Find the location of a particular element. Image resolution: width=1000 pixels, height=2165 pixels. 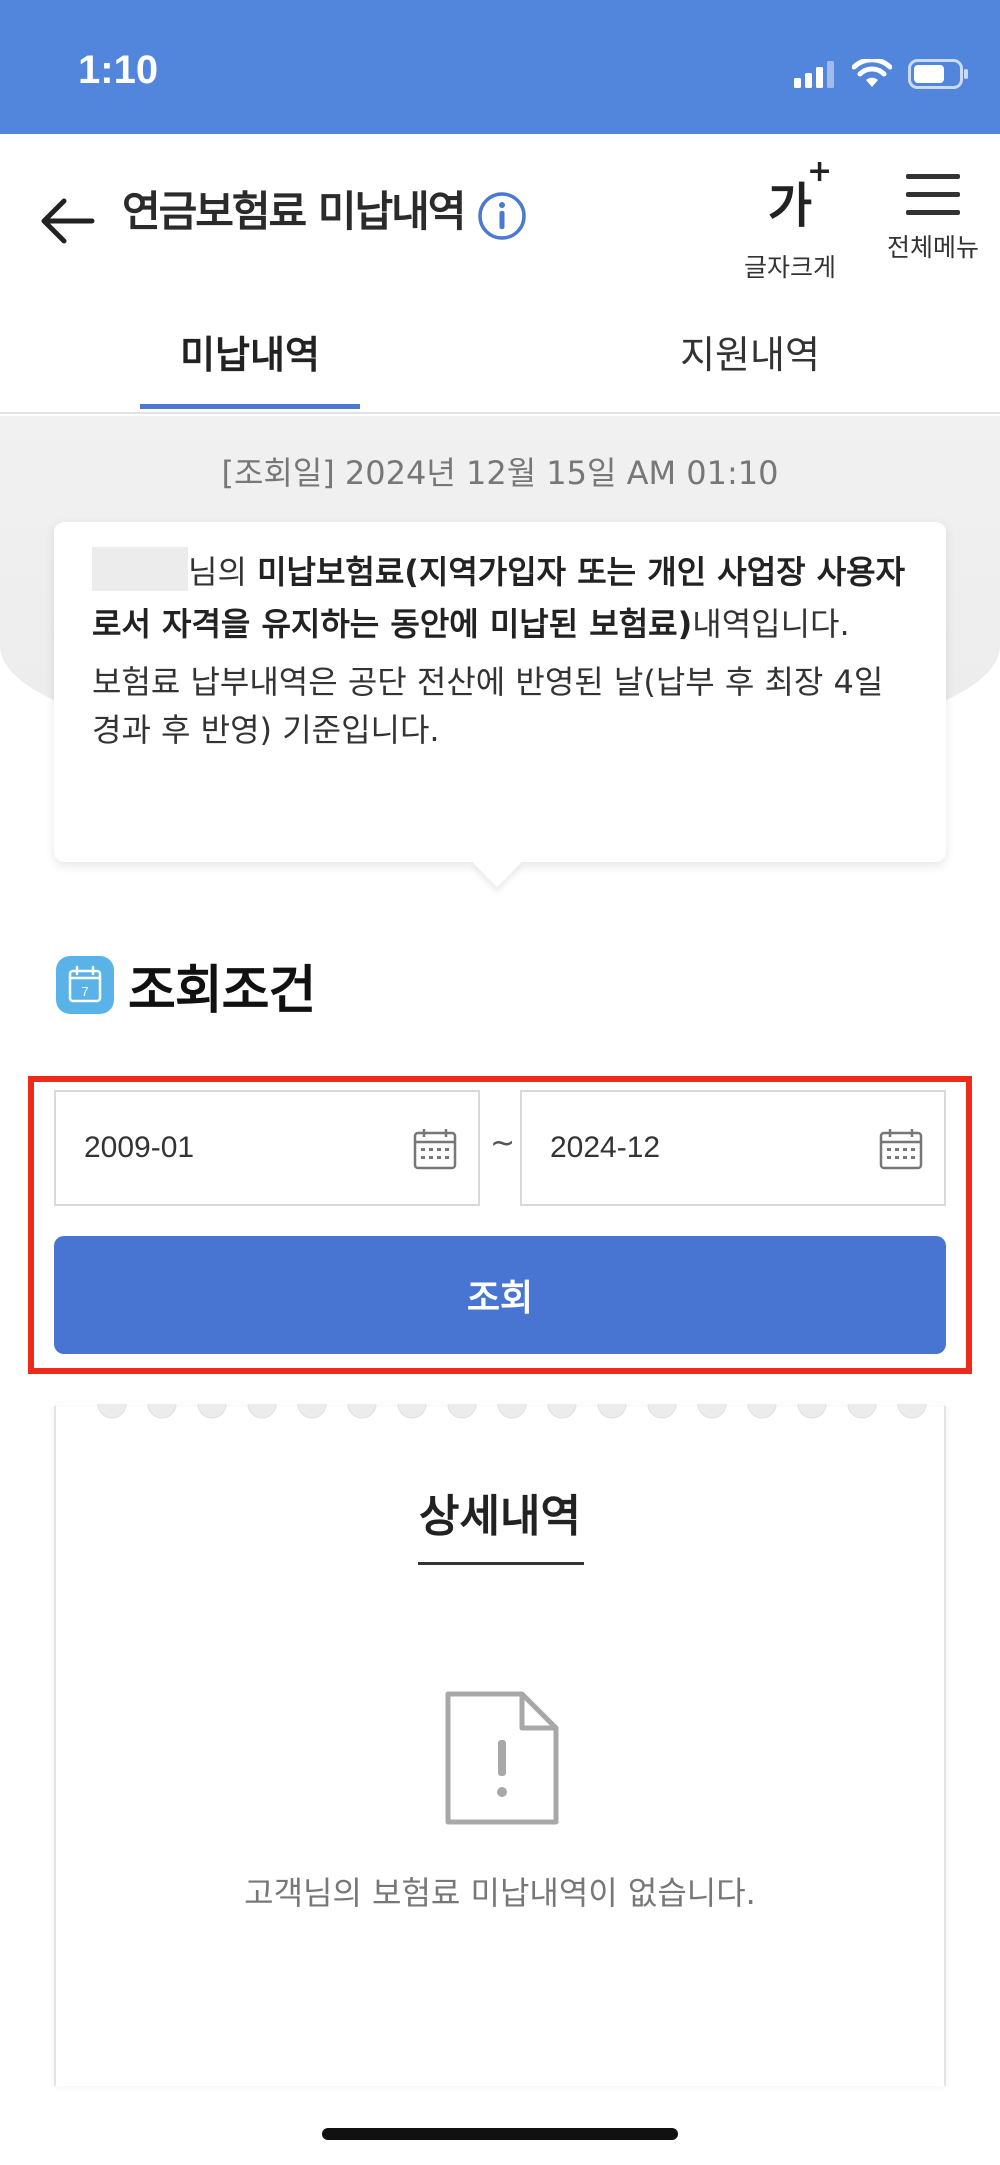

app-header: 연금보험료 미납내역 가 + 글자크게 전체메뉴 is located at coordinates (500, 214).